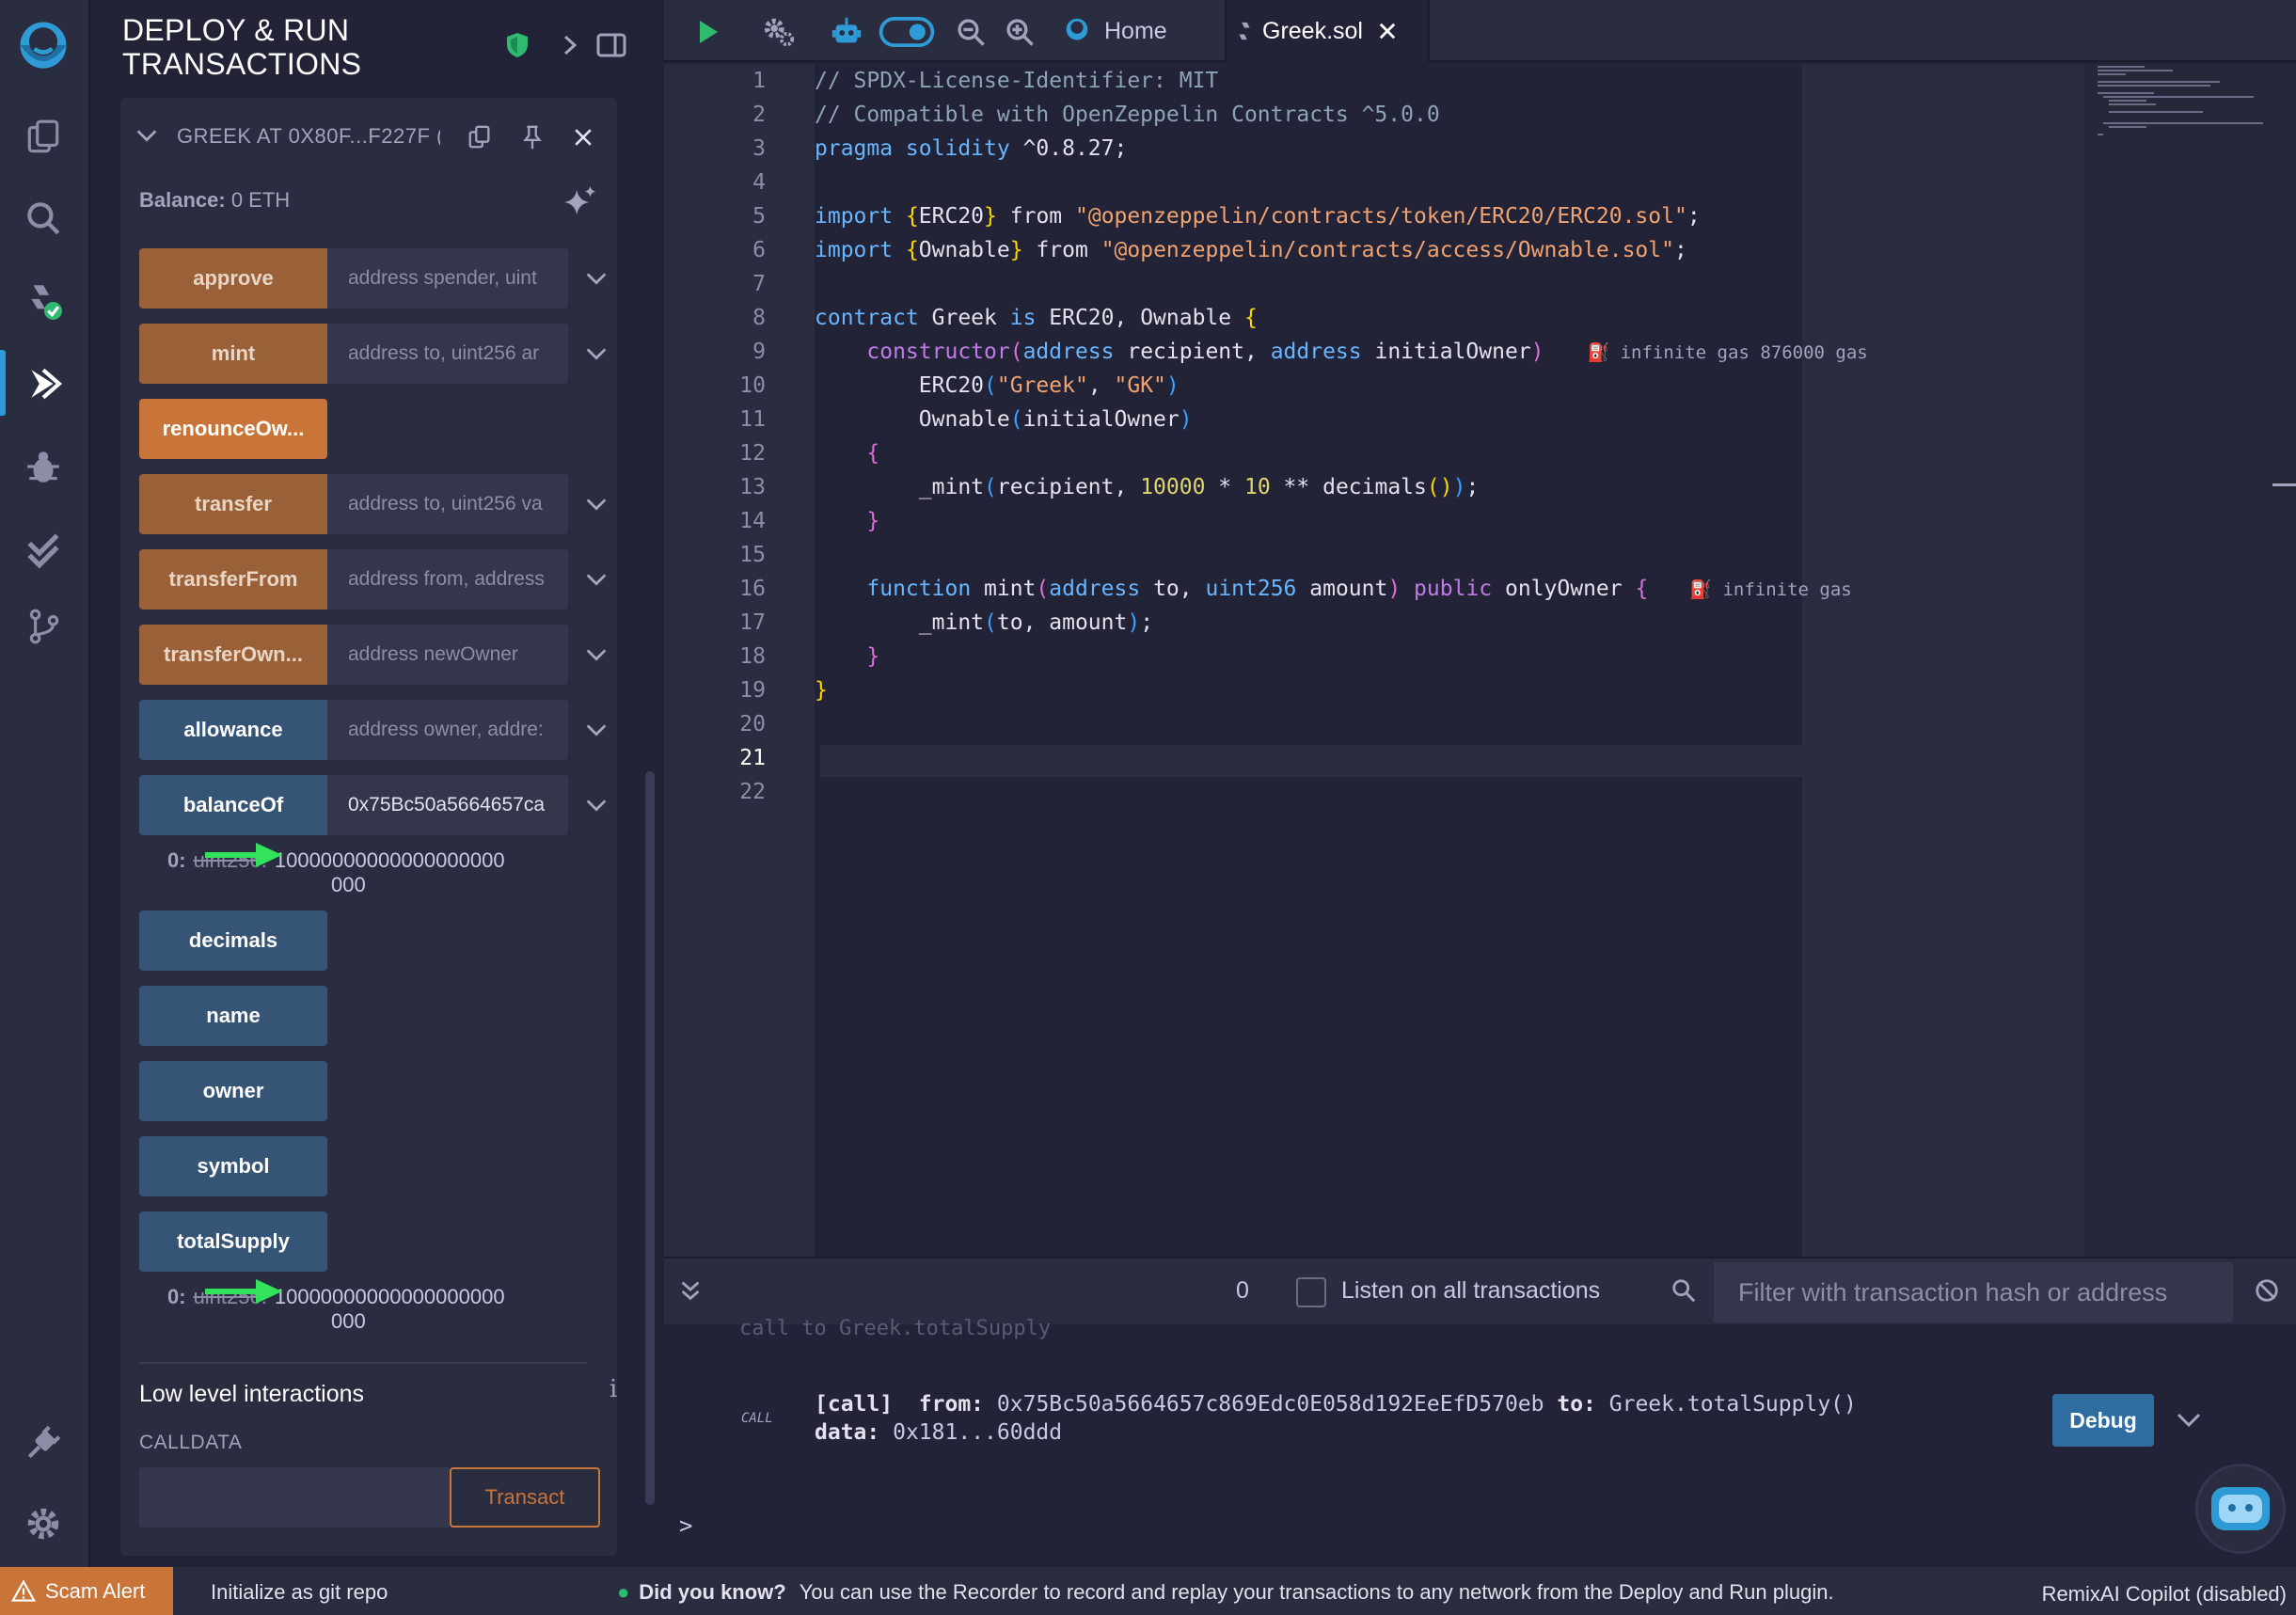  What do you see at coordinates (1973, 1292) in the screenshot?
I see `tx-filter-input: Filter with transaction hash or address` at bounding box center [1973, 1292].